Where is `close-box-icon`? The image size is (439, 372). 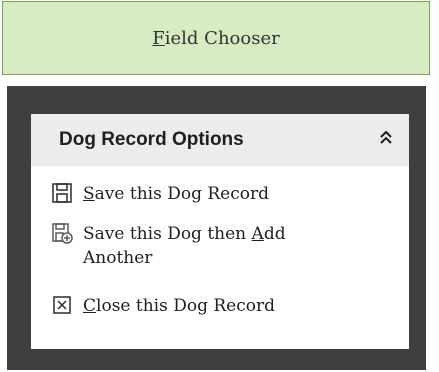 close-box-icon is located at coordinates (62, 305).